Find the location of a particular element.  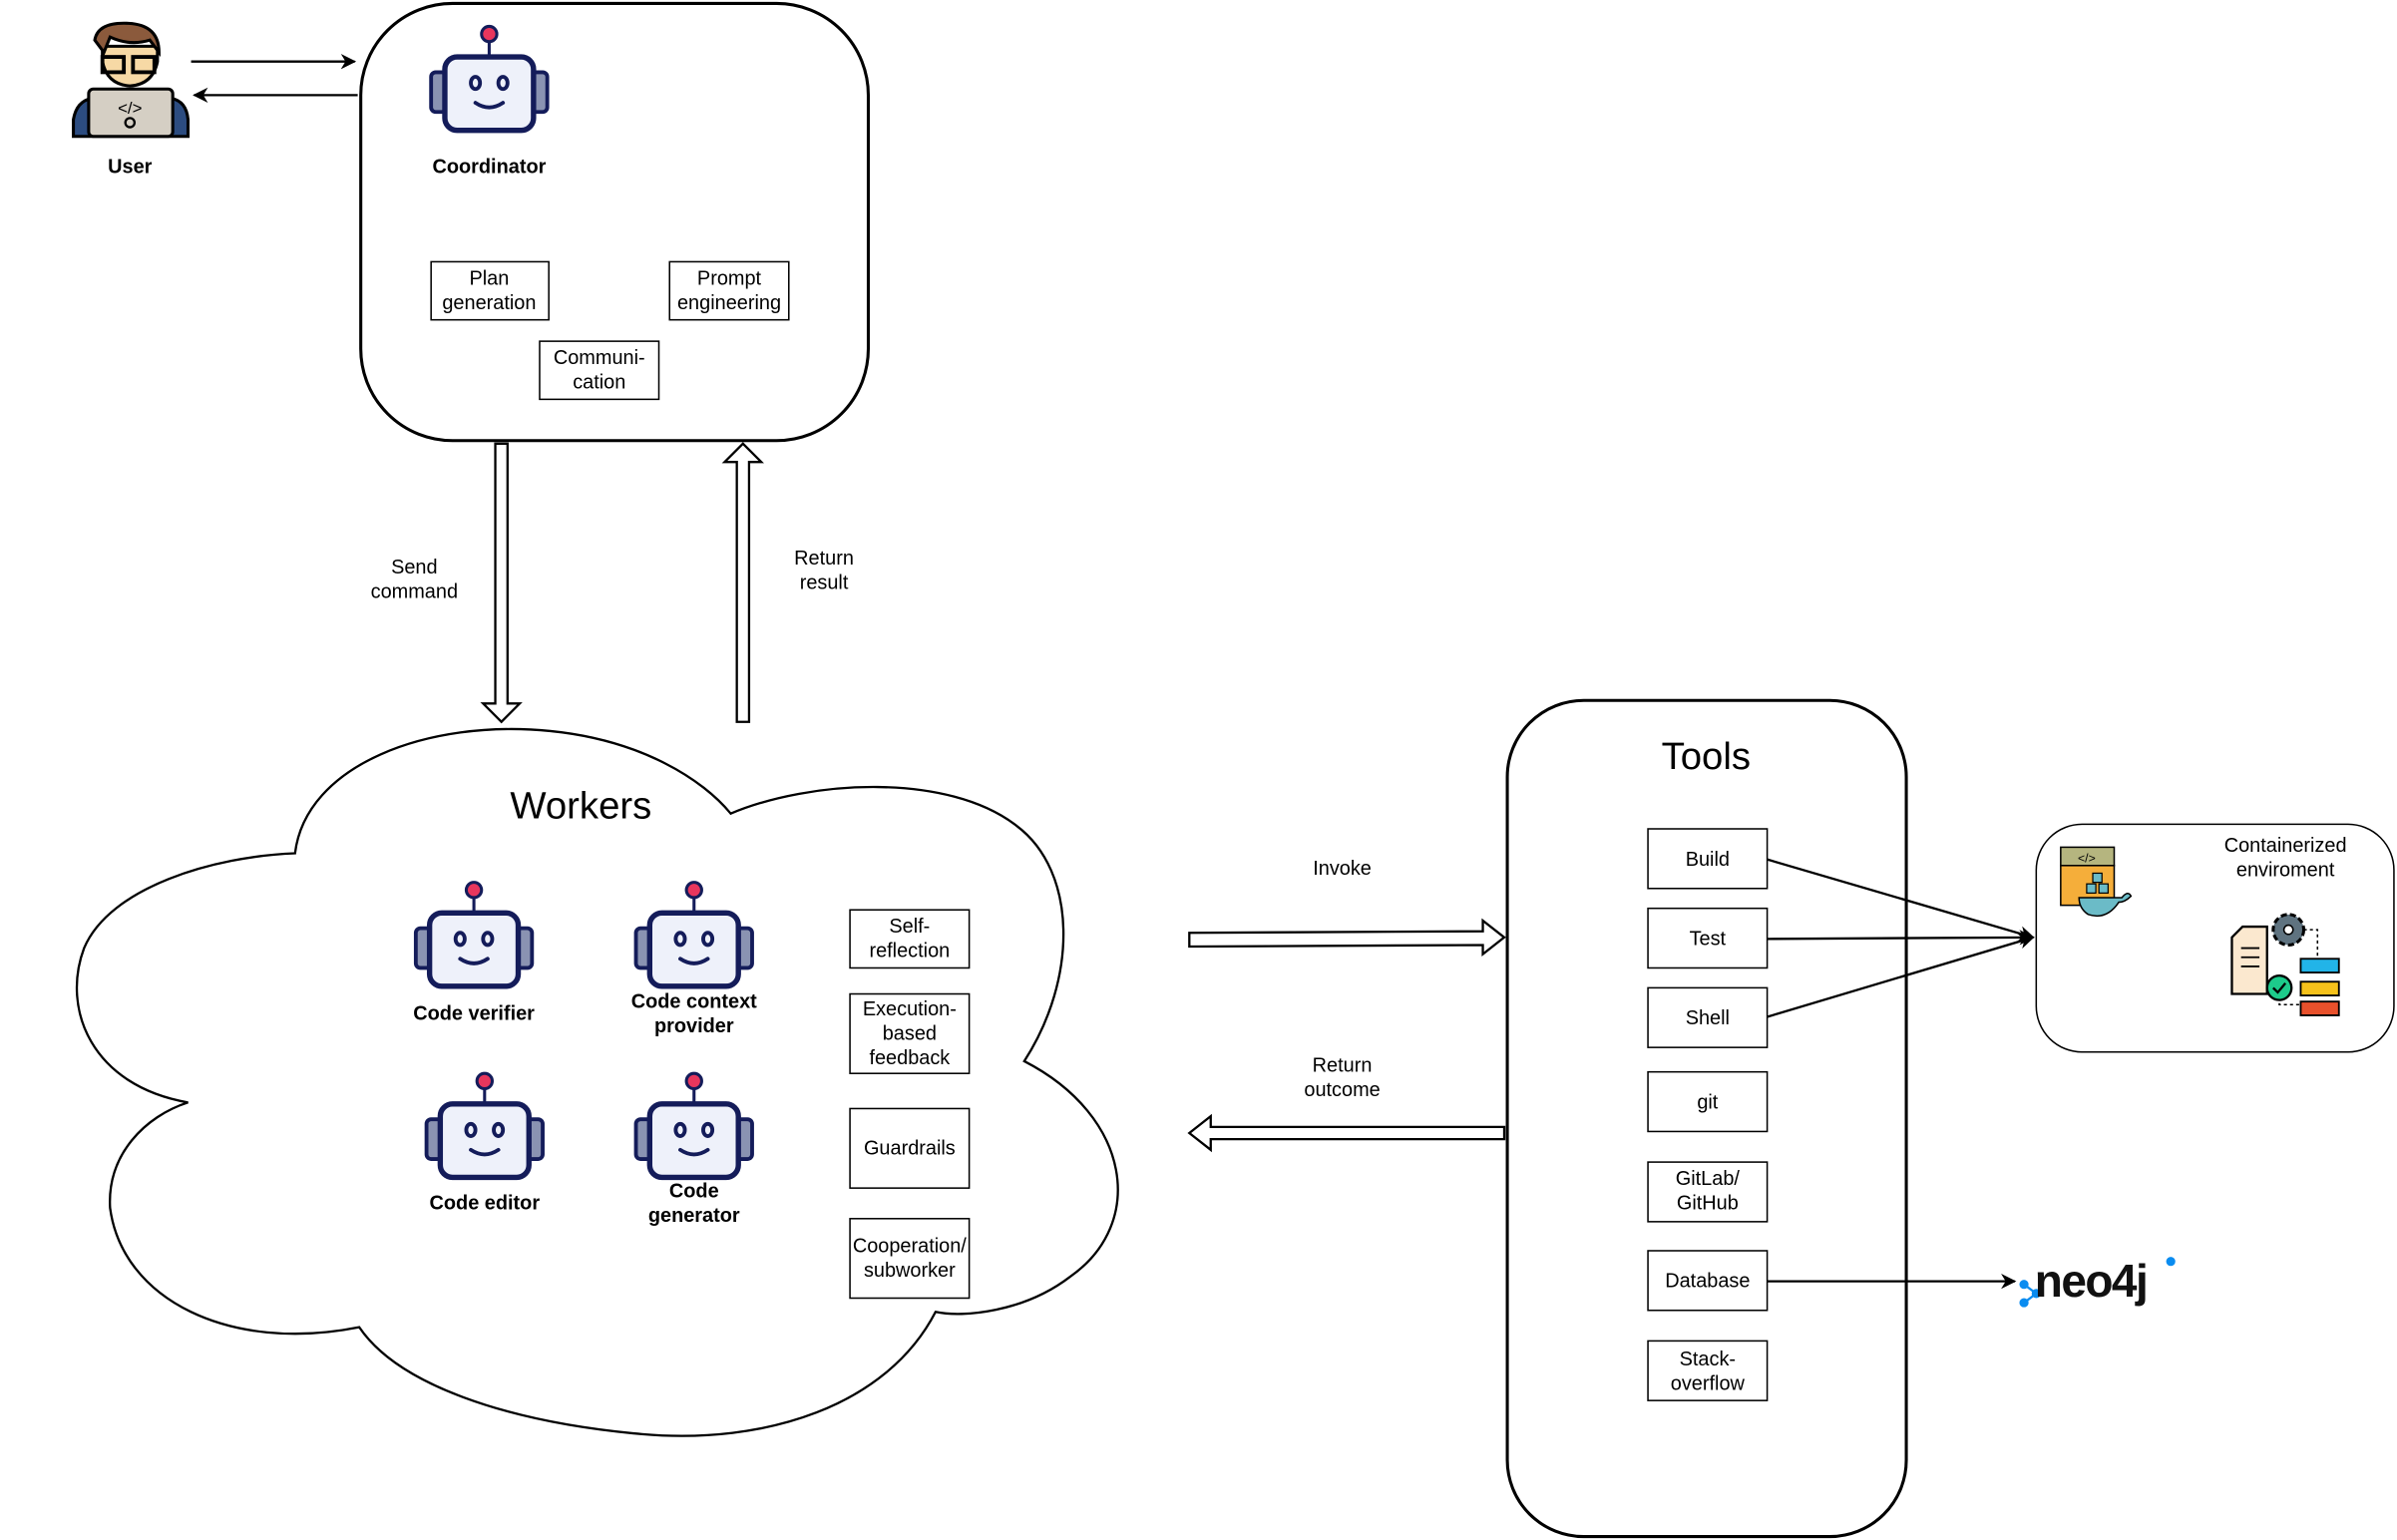

svg-text: git is located at coordinates (1708, 1102).